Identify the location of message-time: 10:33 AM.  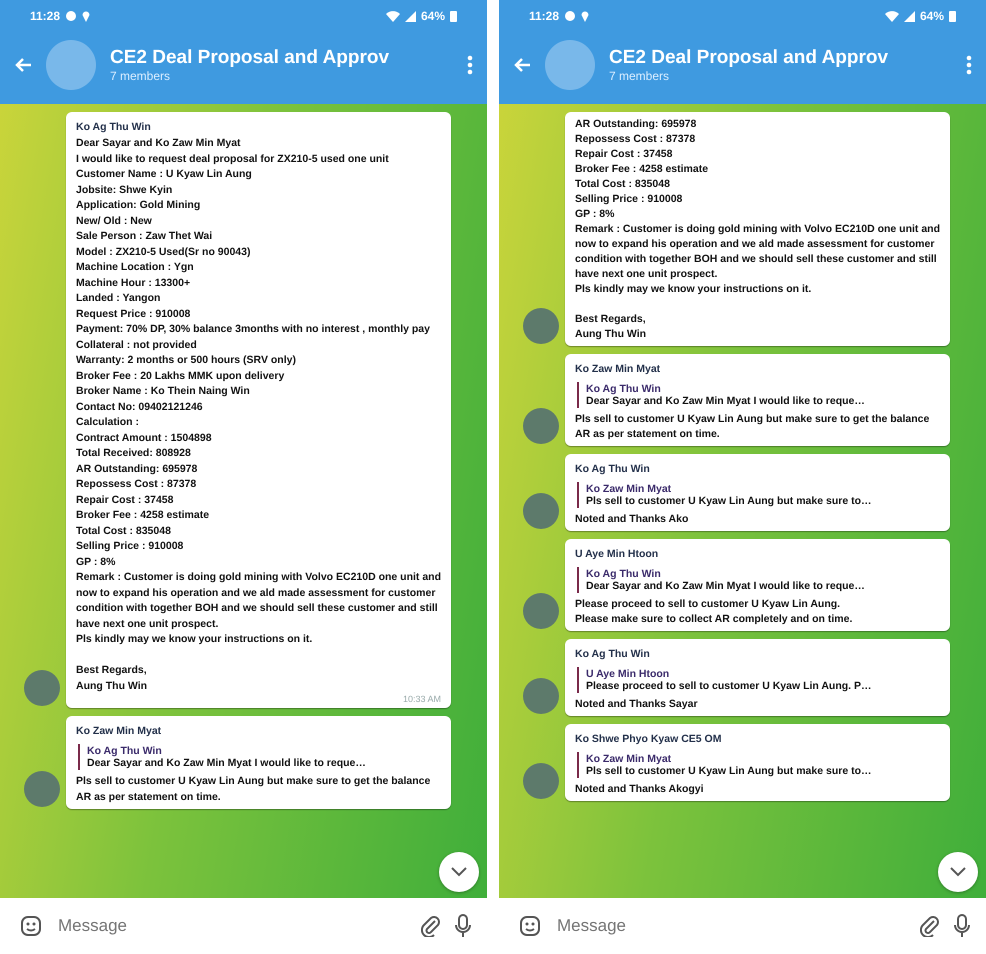
(421, 699).